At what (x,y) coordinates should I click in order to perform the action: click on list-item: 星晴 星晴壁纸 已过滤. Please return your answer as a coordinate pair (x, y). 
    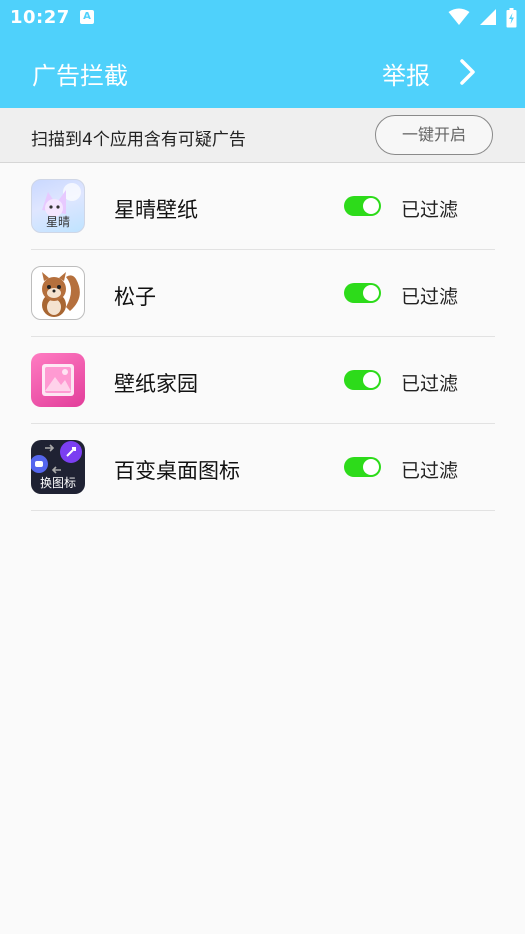
    Looking at the image, I should click on (263, 206).